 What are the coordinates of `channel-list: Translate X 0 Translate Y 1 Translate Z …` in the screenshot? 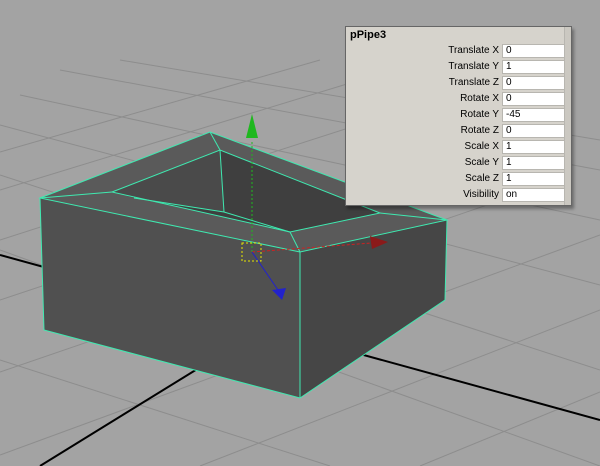 It's located at (459, 123).